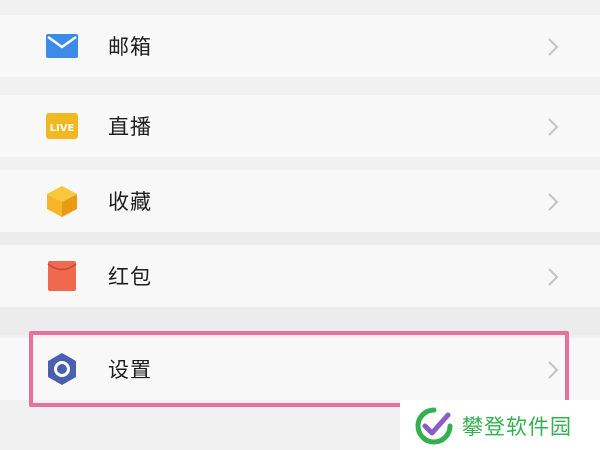 The width and height of the screenshot is (600, 450). What do you see at coordinates (62, 276) in the screenshot?
I see `red-packet-icon` at bounding box center [62, 276].